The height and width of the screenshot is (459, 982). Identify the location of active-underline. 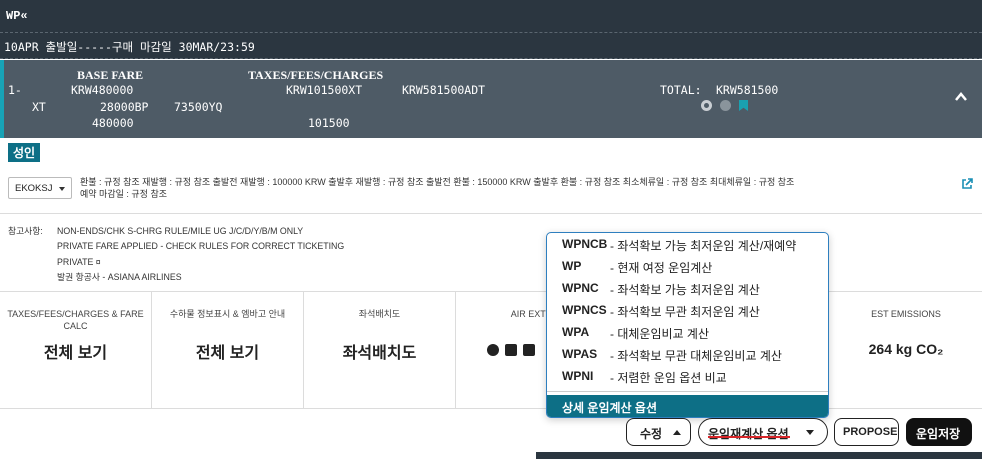
(749, 437).